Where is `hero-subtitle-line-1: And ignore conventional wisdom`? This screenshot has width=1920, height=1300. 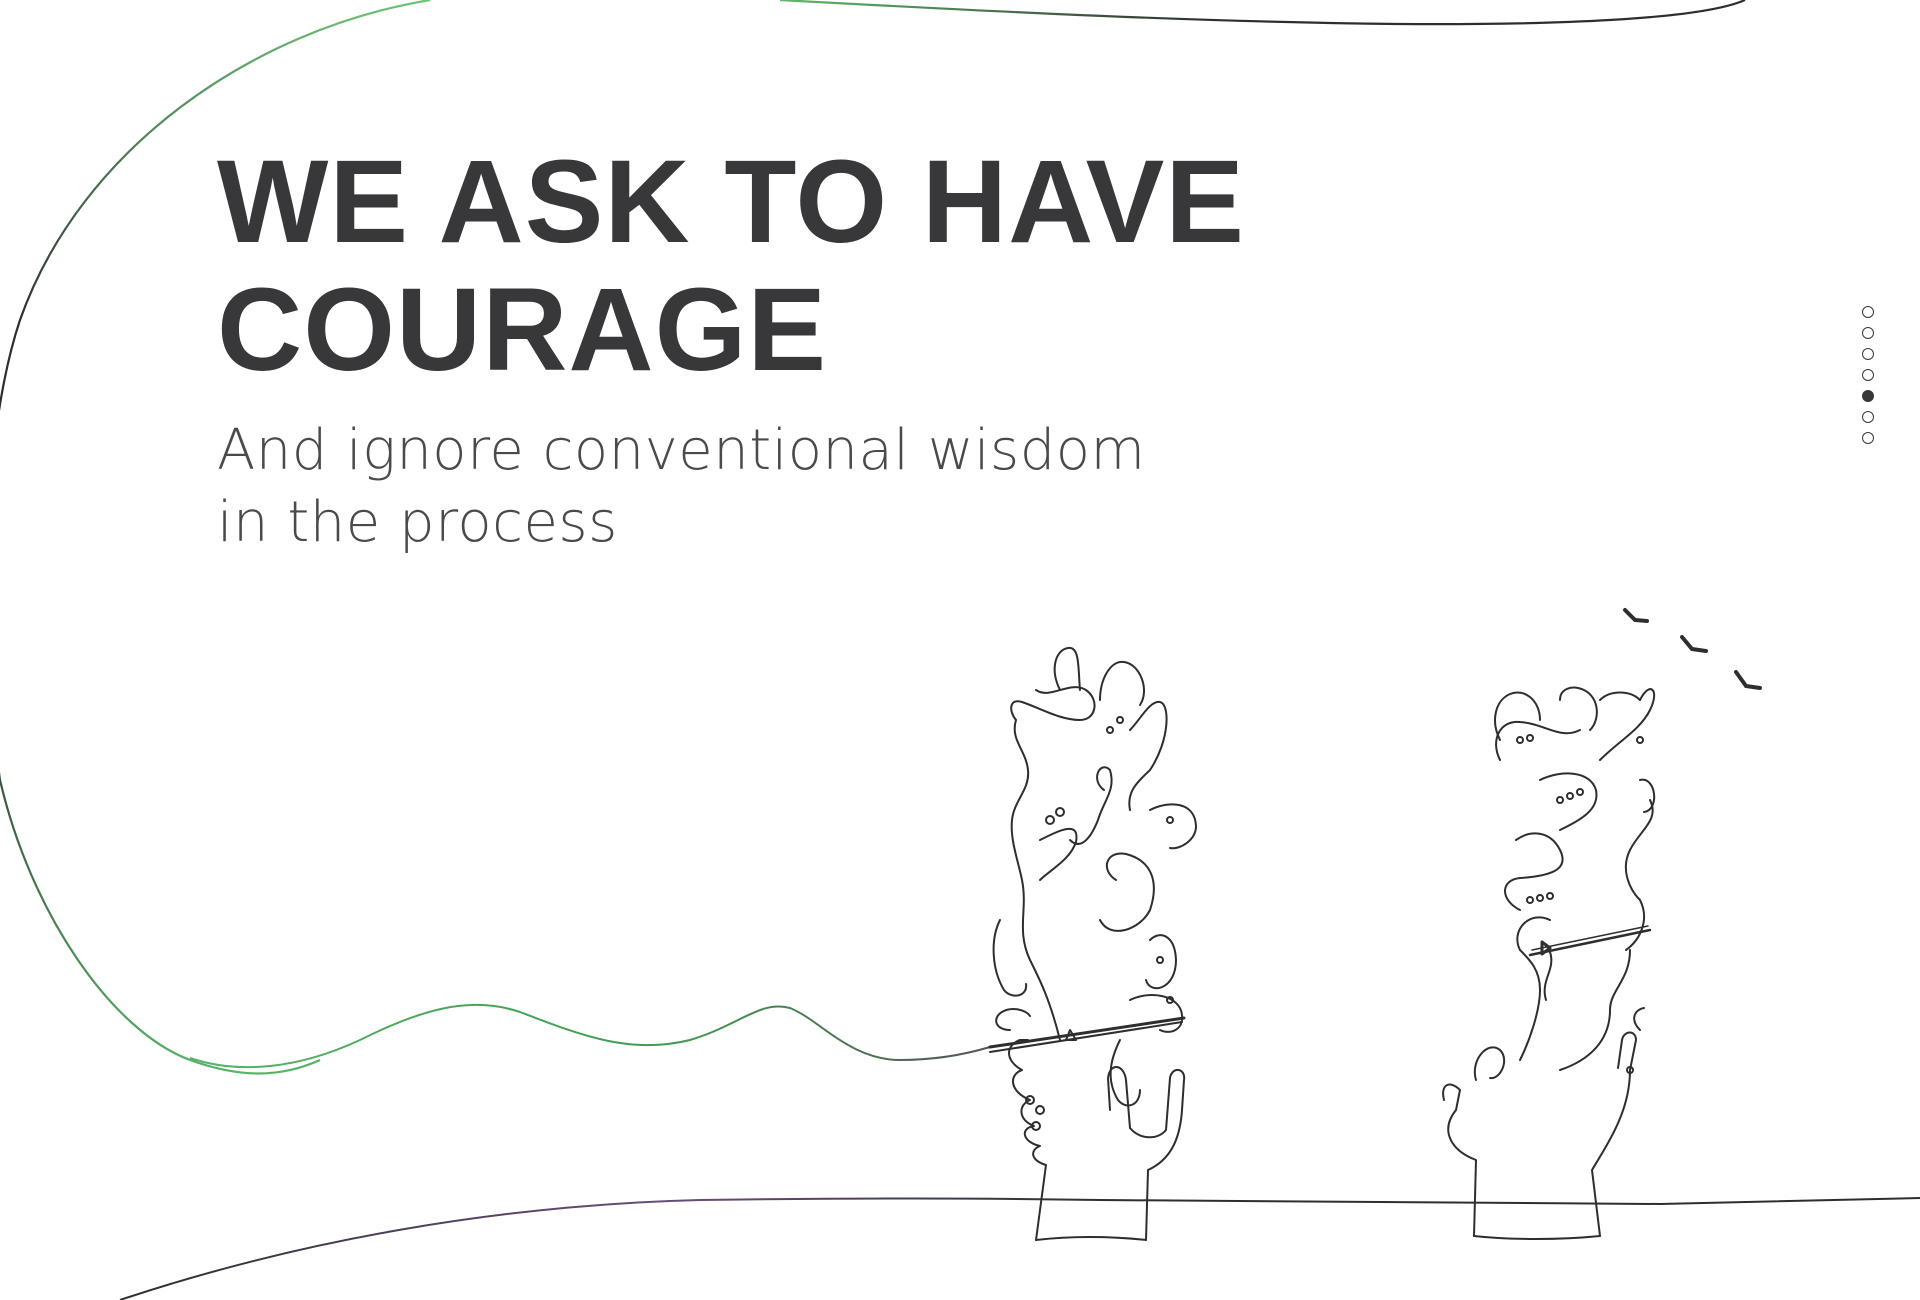 hero-subtitle-line-1: And ignore conventional wisdom is located at coordinates (681, 450).